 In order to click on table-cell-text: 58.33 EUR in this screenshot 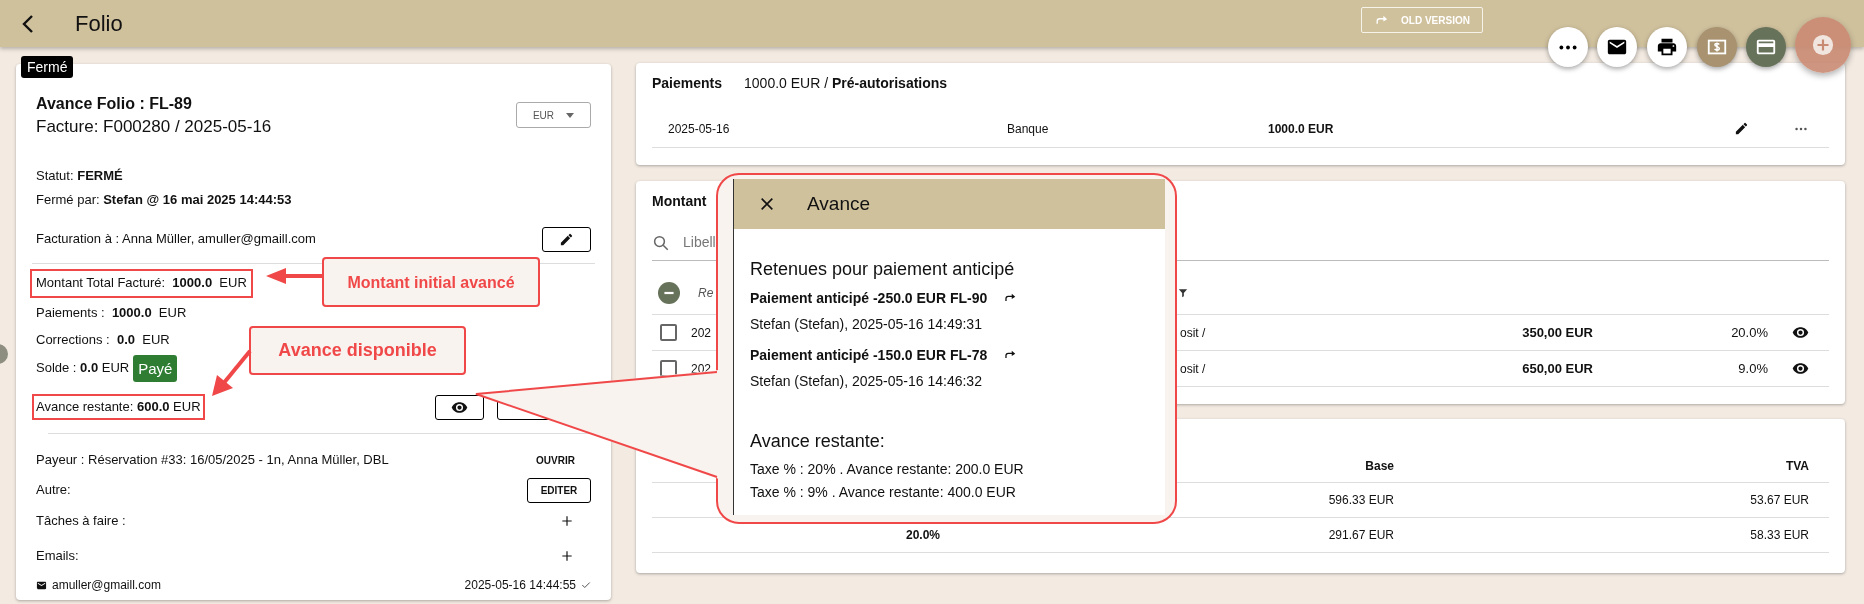, I will do `click(1779, 535)`.